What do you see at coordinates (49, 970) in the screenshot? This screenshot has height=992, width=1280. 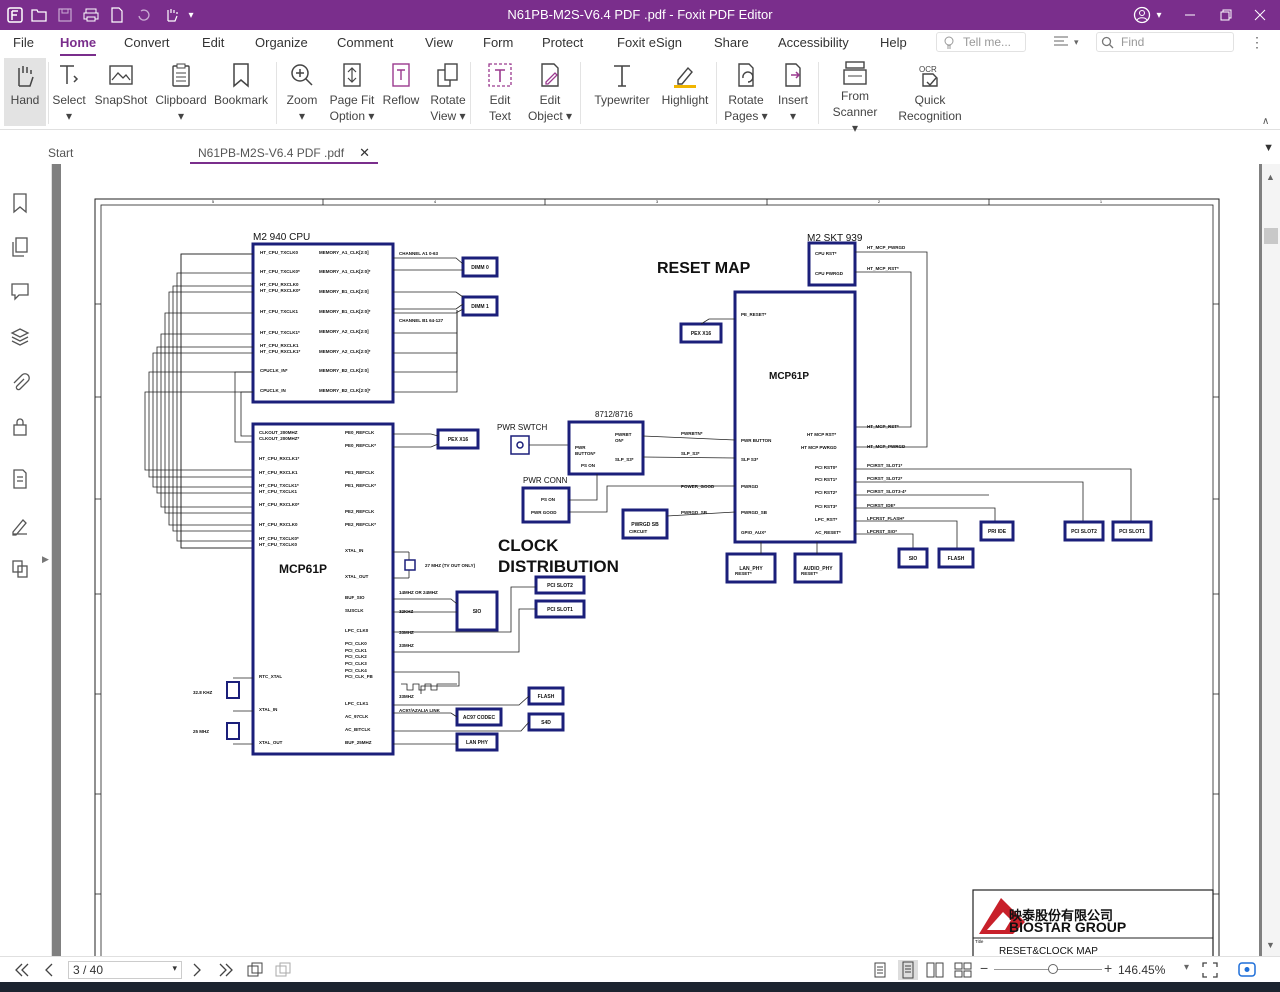 I see `previous-page-icon` at bounding box center [49, 970].